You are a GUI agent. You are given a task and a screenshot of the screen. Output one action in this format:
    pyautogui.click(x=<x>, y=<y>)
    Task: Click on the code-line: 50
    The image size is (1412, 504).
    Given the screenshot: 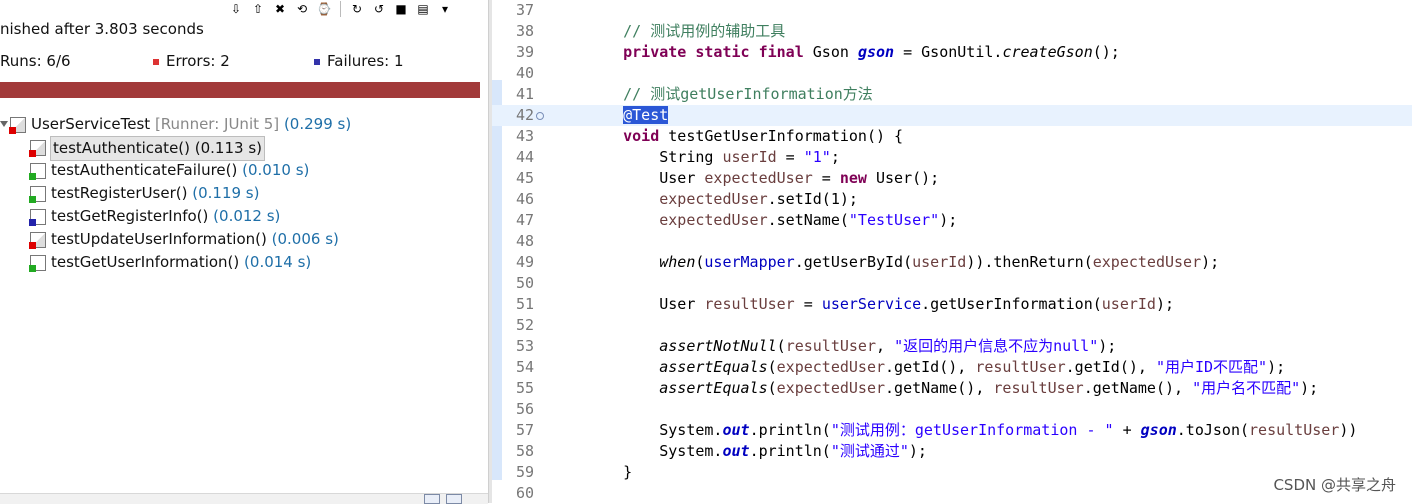 What is the action you would take?
    pyautogui.click(x=952, y=283)
    